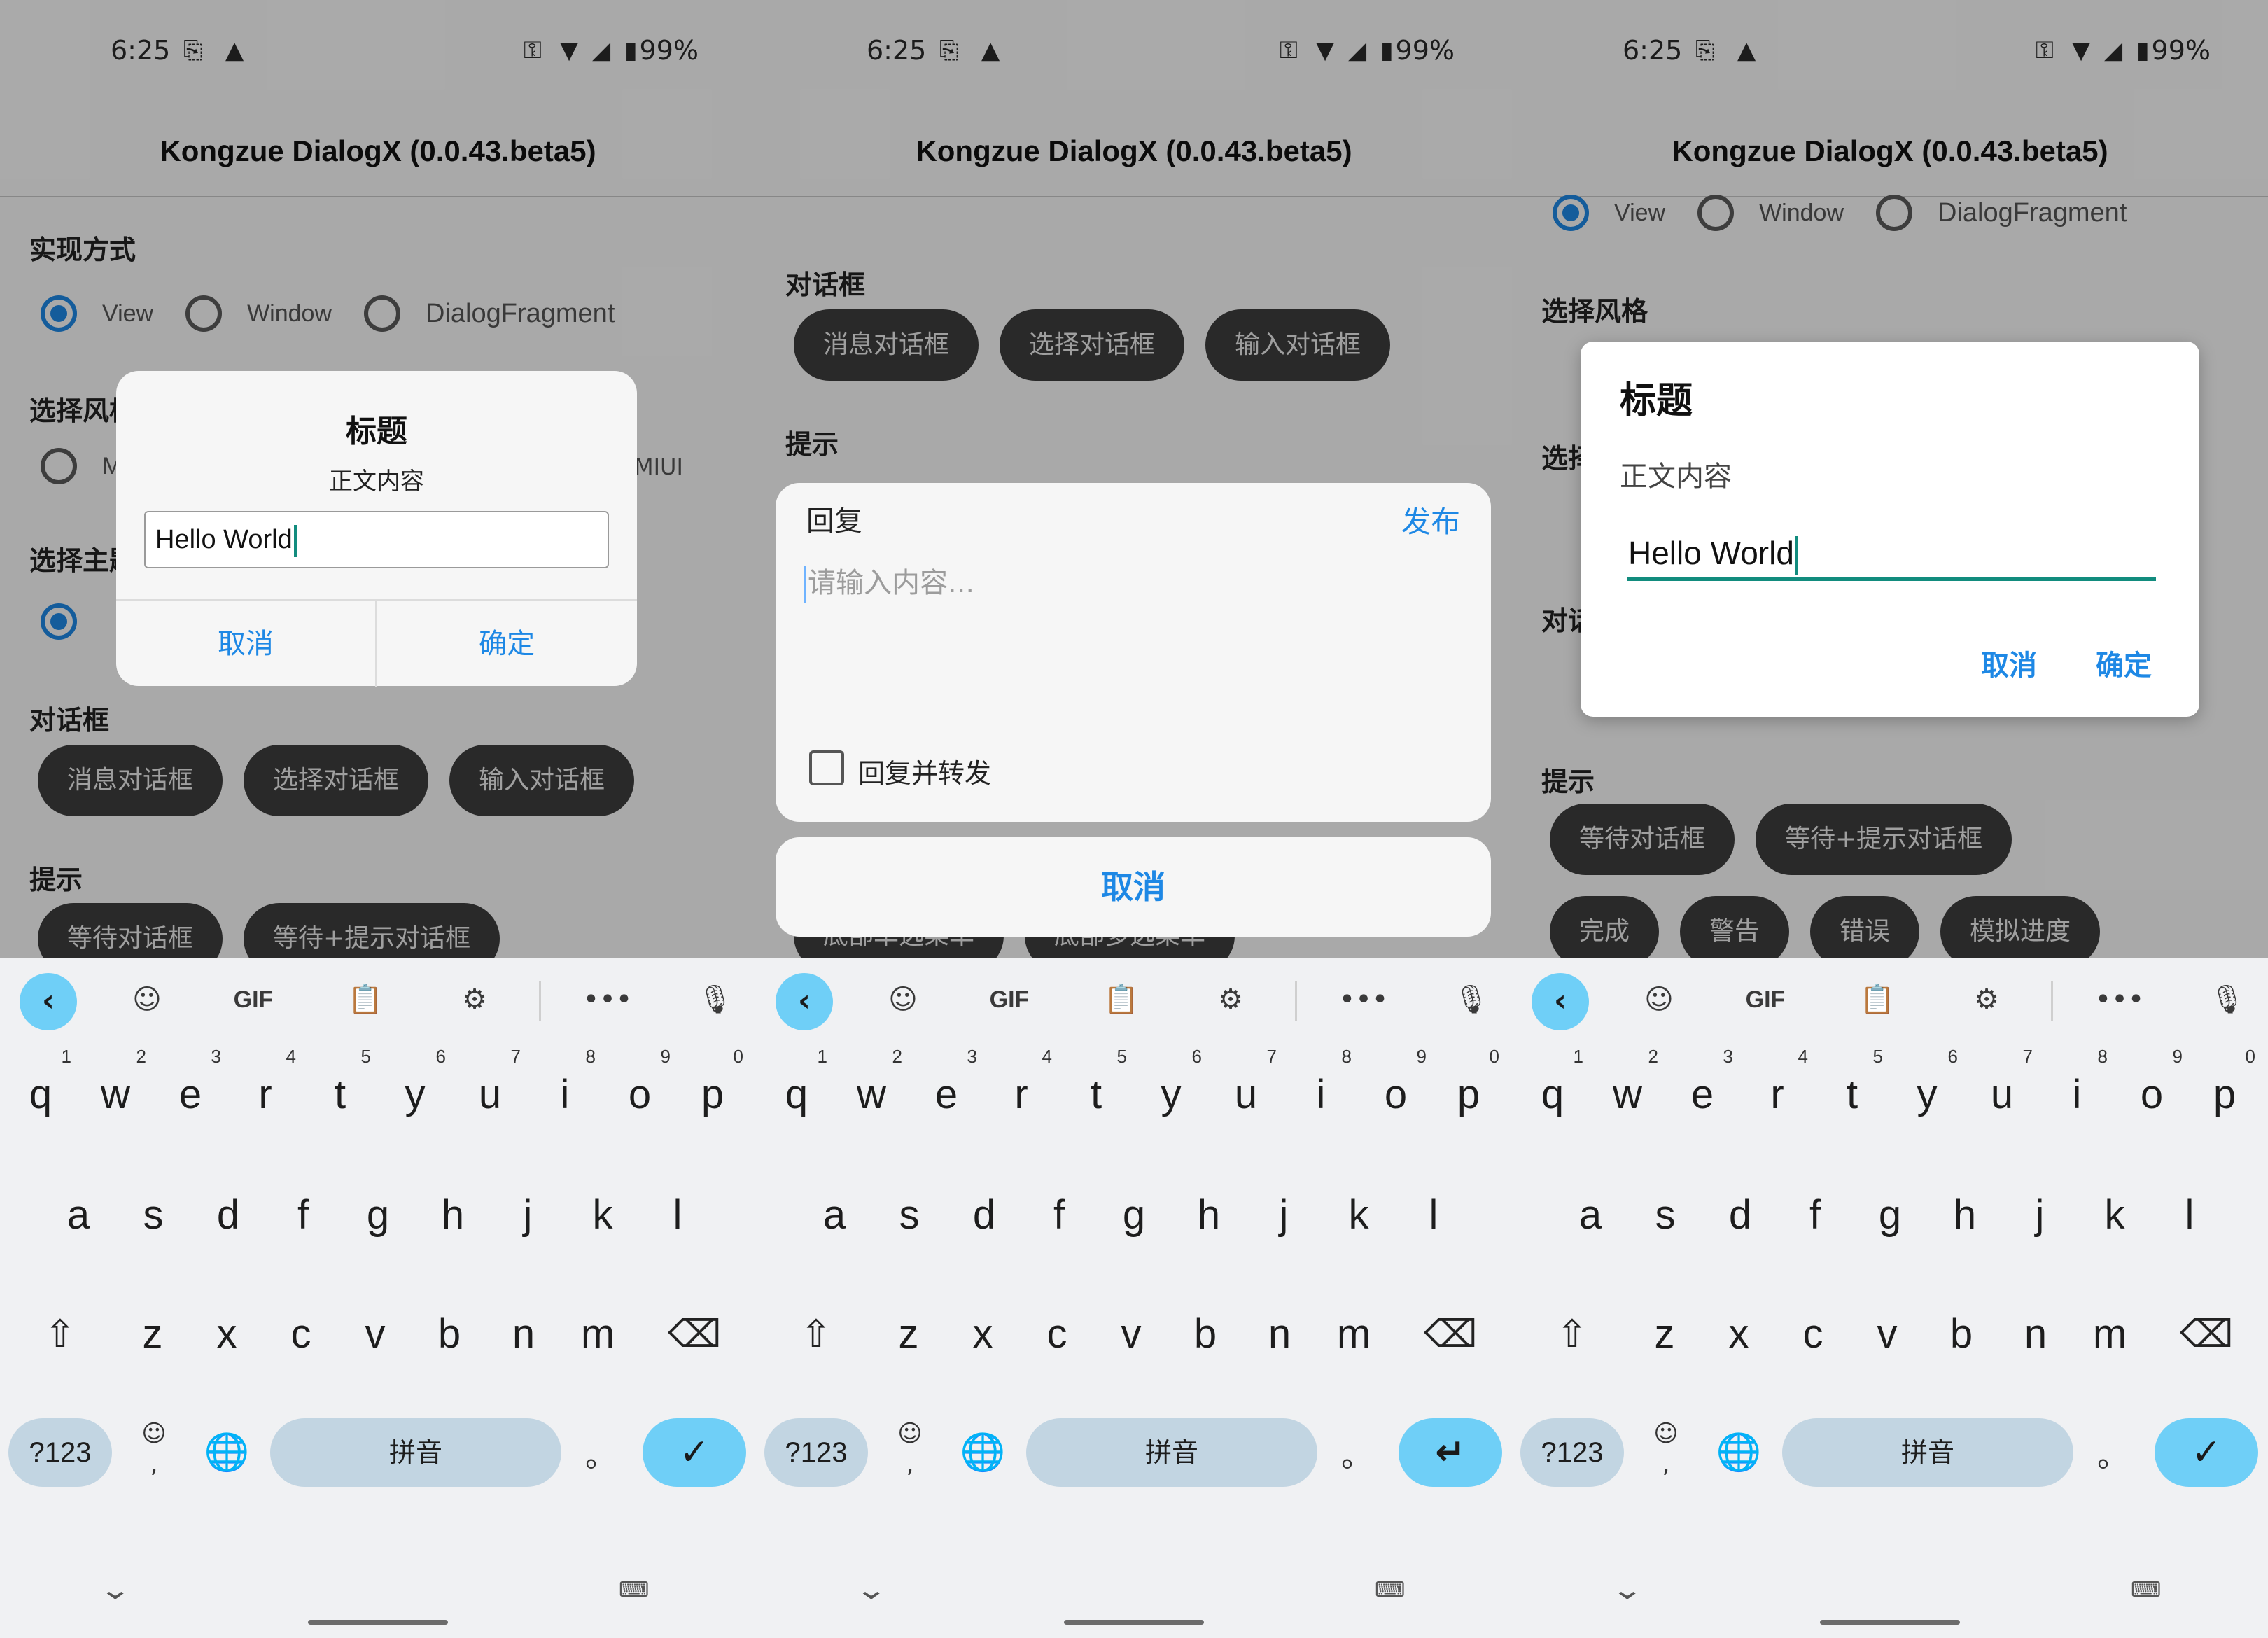 The height and width of the screenshot is (1638, 2268). I want to click on shift-icon: ⇧, so click(60, 1334).